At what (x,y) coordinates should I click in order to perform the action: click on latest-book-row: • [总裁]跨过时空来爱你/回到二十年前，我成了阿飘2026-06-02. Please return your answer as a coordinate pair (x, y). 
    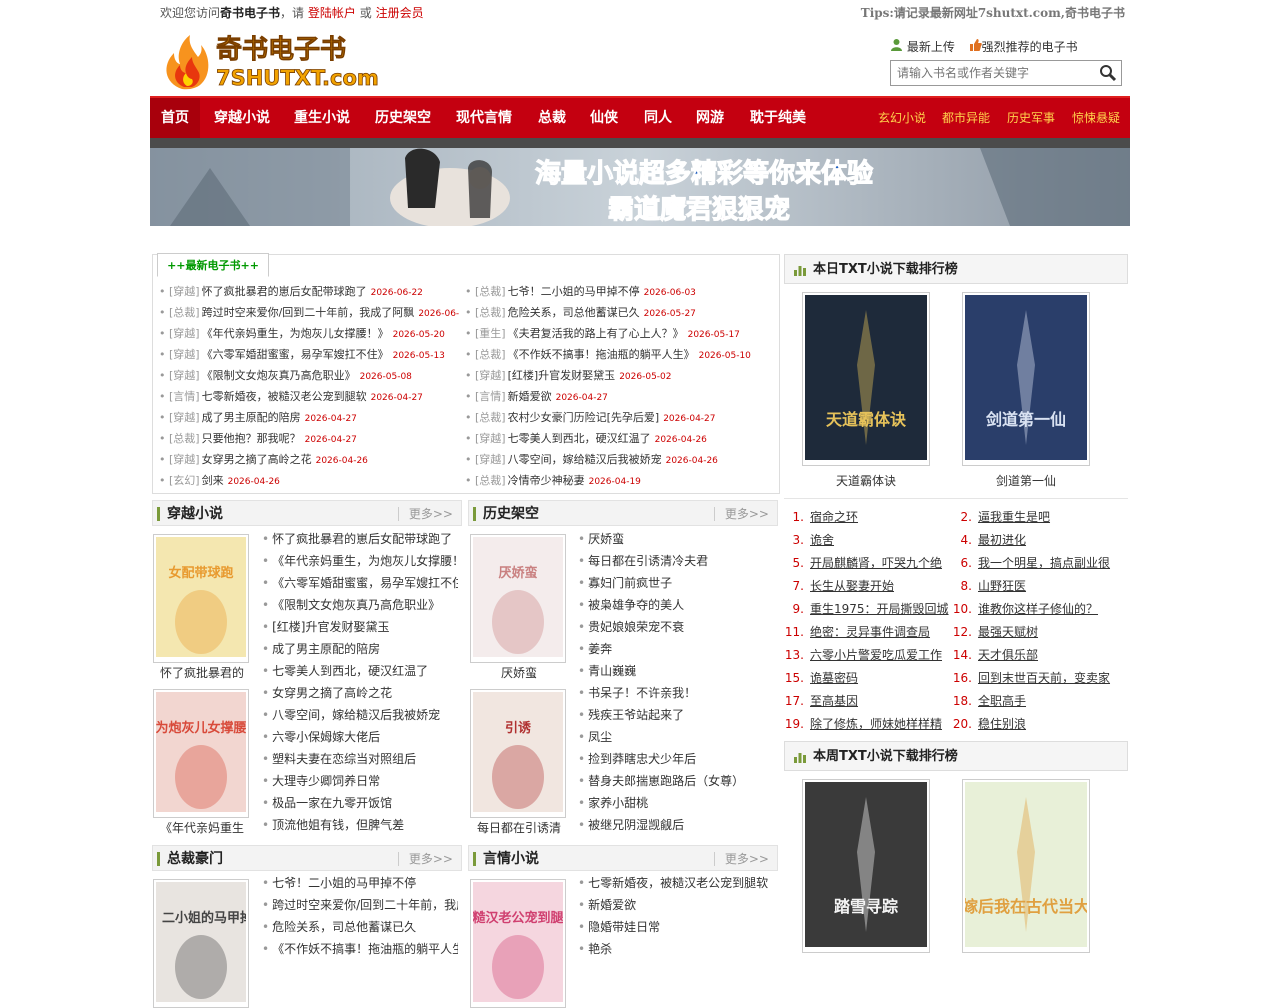
    Looking at the image, I should click on (309, 312).